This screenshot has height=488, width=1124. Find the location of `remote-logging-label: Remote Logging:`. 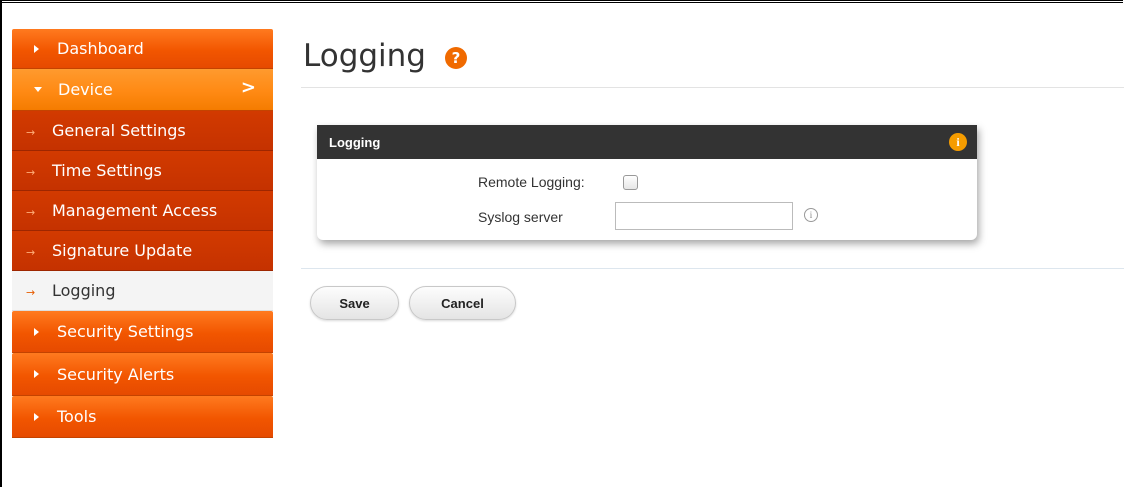

remote-logging-label: Remote Logging: is located at coordinates (531, 182).